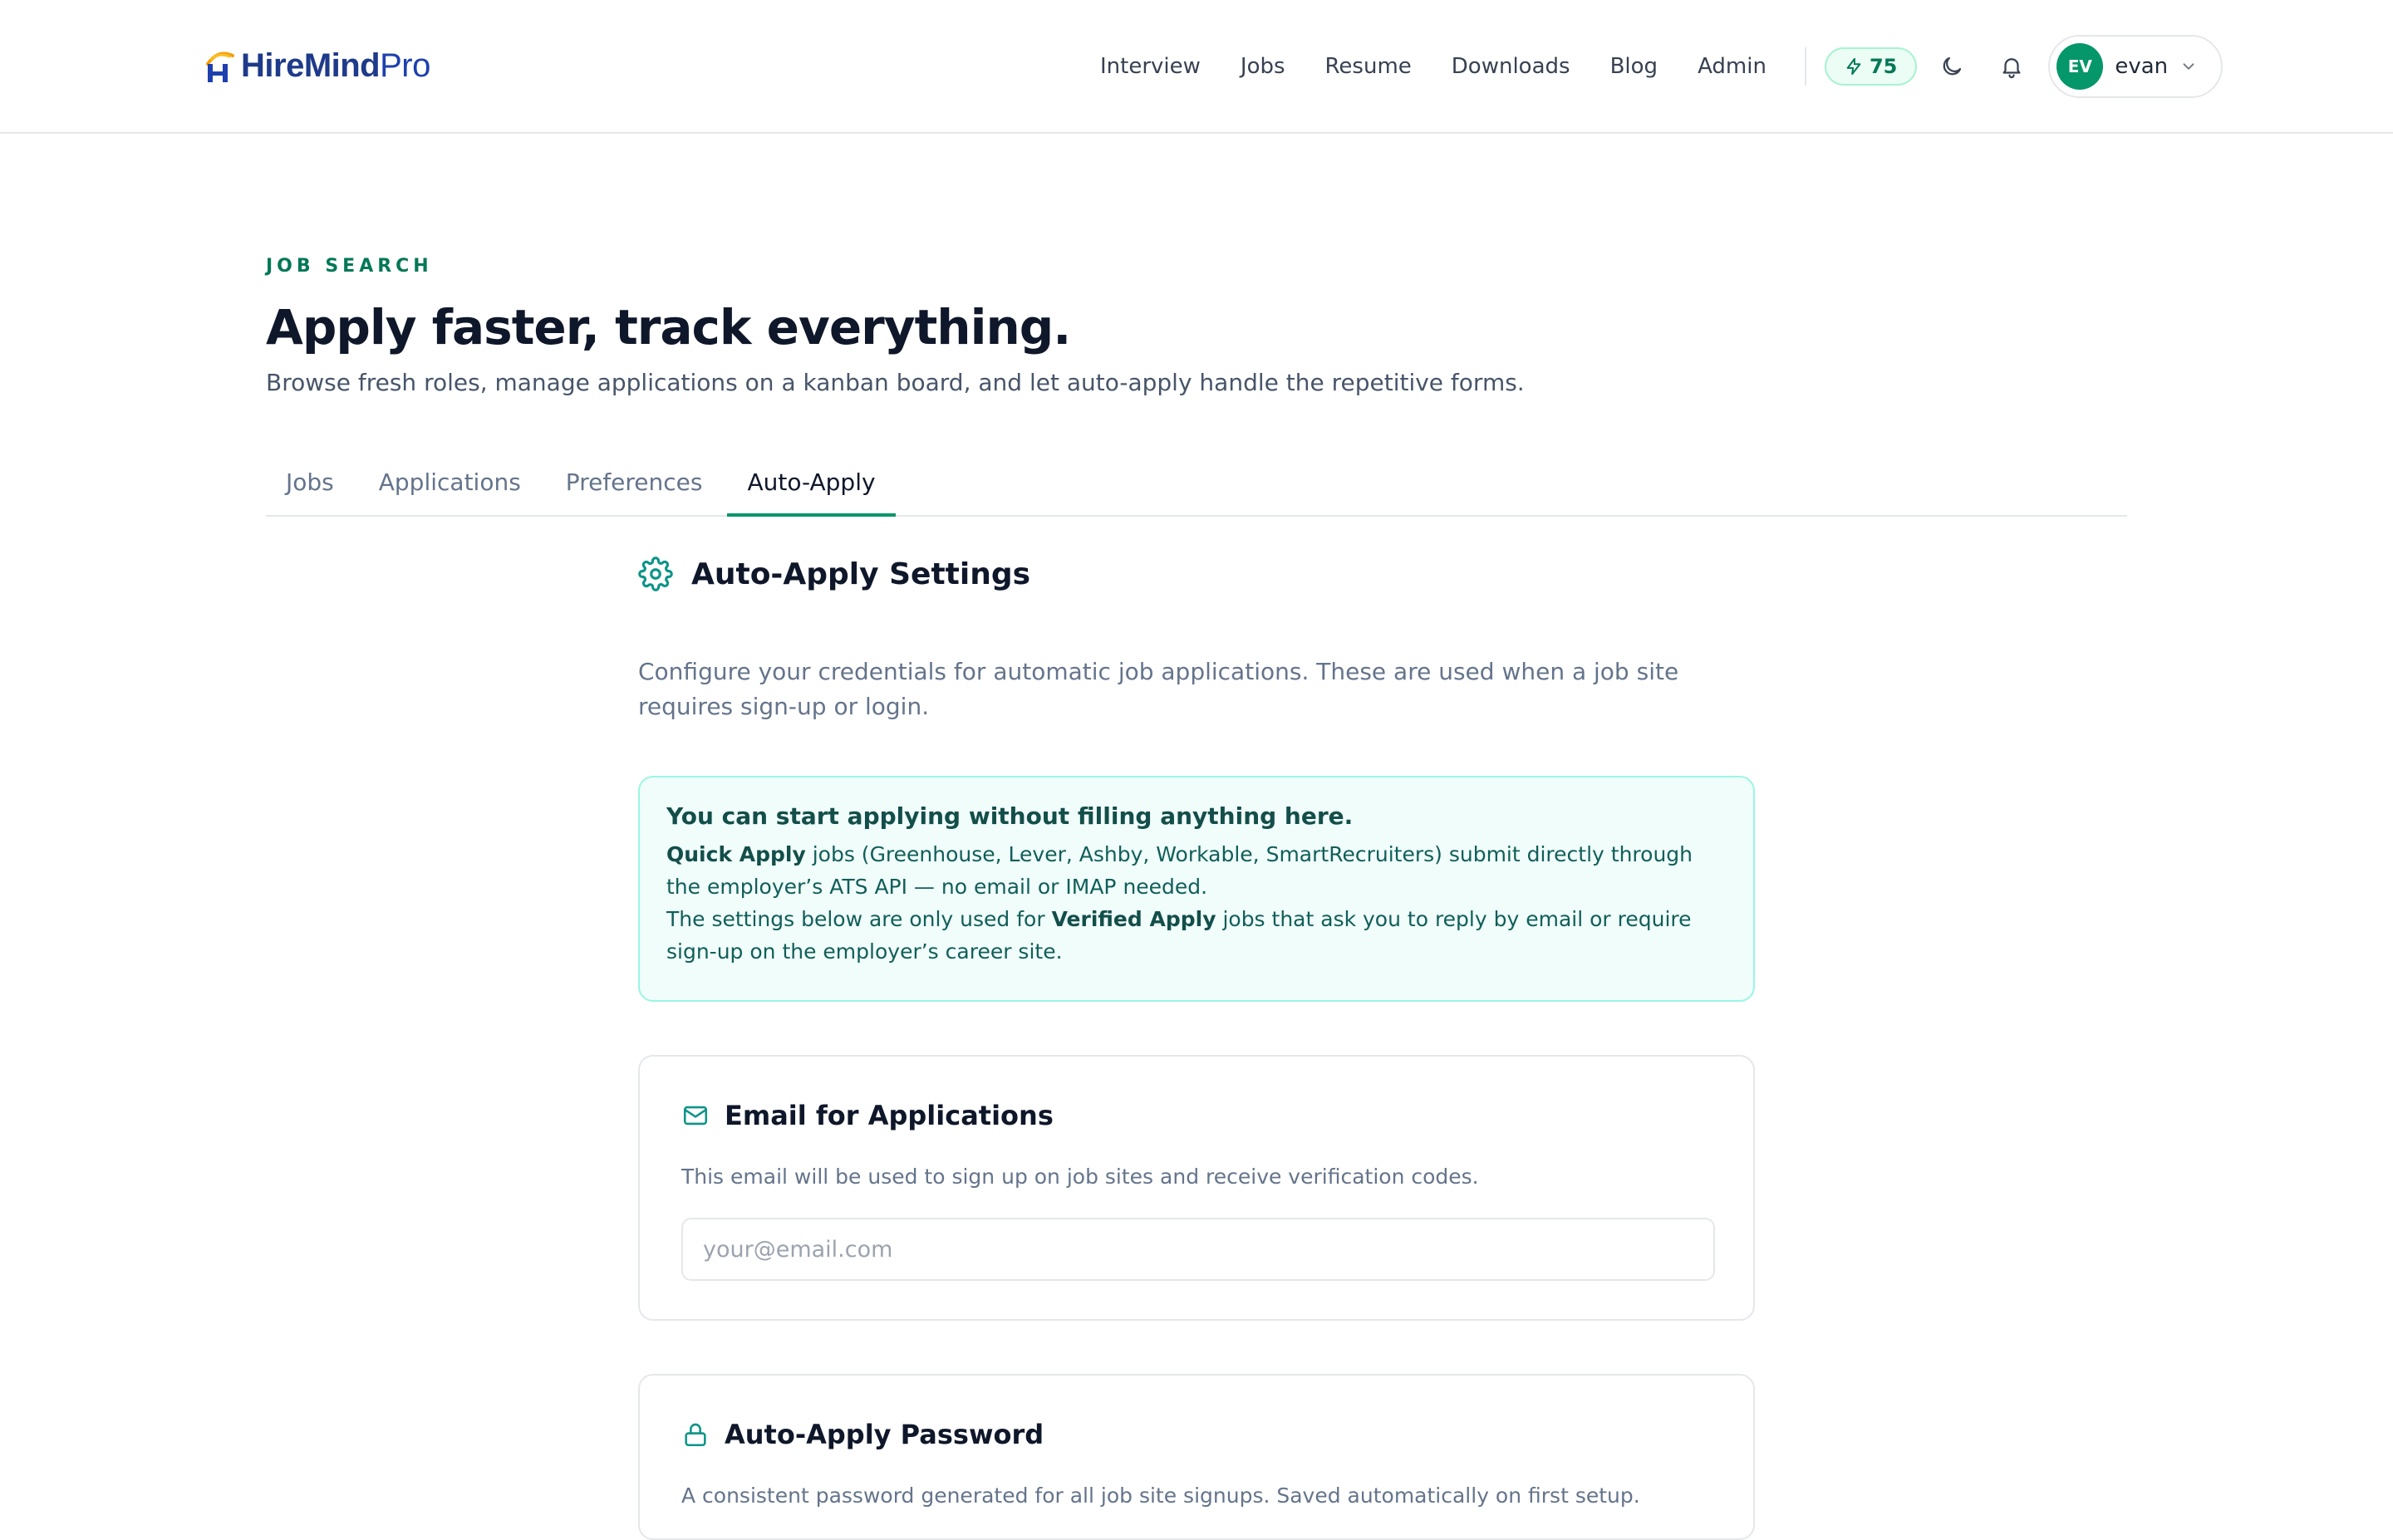  I want to click on email-card-title: Email for Applications, so click(889, 1115).